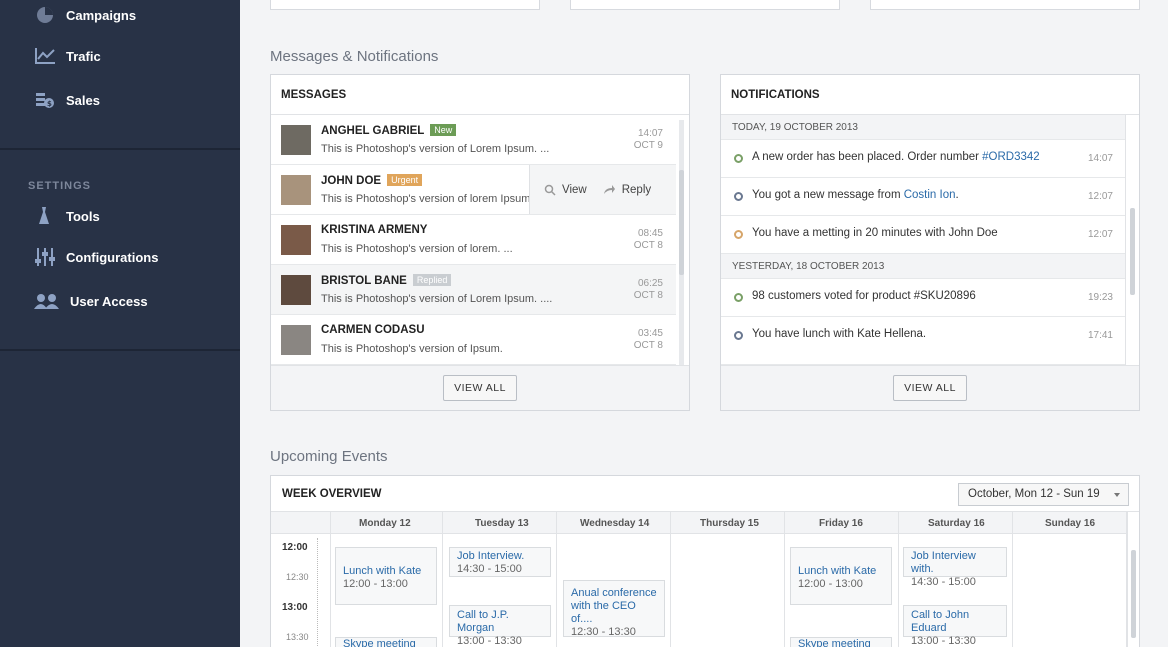 The height and width of the screenshot is (647, 1174). Describe the element at coordinates (483, 621) in the screenshot. I see `event-title: Call to J.P. Morgan` at that location.